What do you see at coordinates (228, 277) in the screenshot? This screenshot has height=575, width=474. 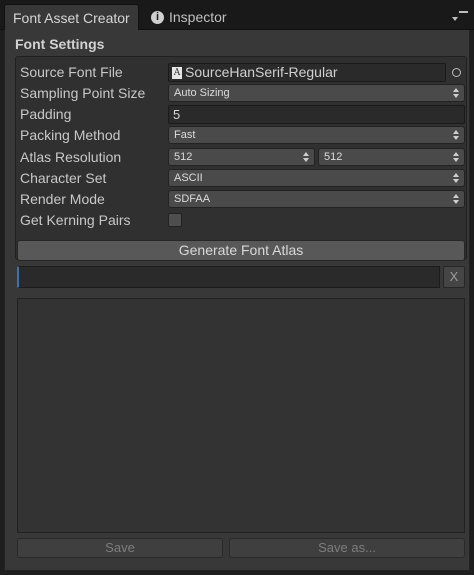 I see `character-search-input` at bounding box center [228, 277].